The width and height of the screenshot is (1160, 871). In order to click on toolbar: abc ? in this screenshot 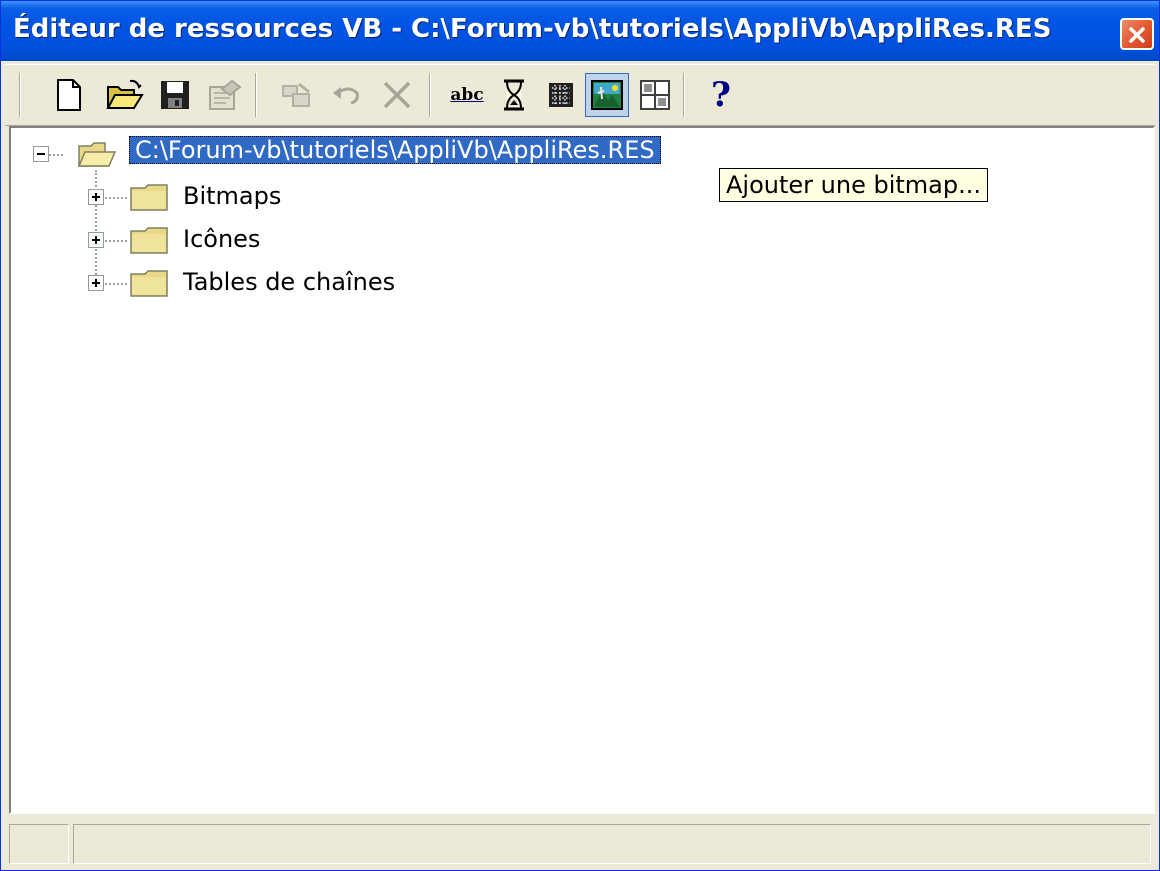, I will do `click(580, 95)`.